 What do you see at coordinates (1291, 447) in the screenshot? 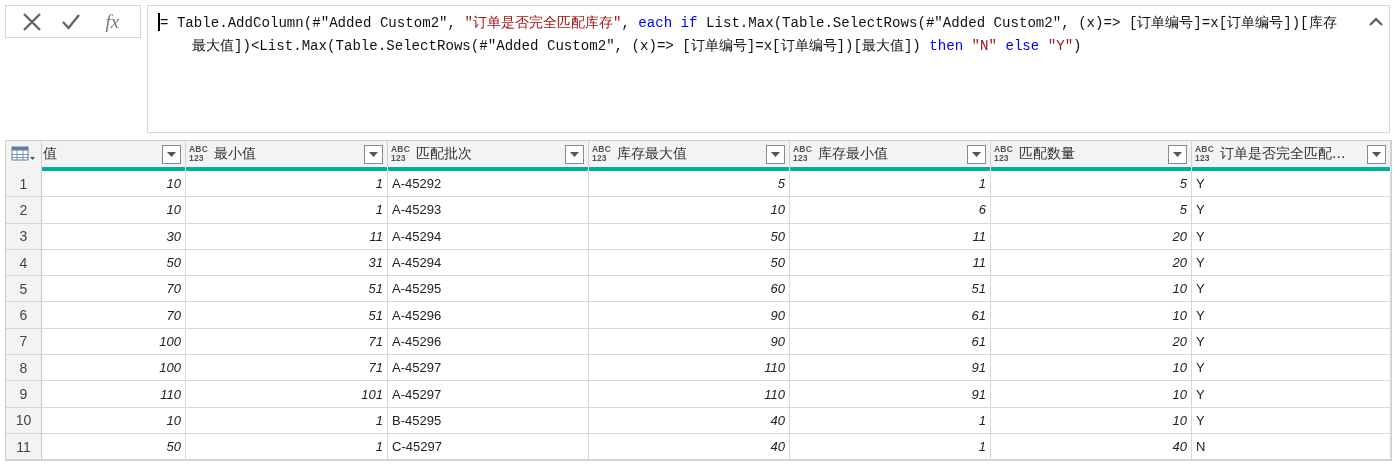
I see `table-cell: N` at bounding box center [1291, 447].